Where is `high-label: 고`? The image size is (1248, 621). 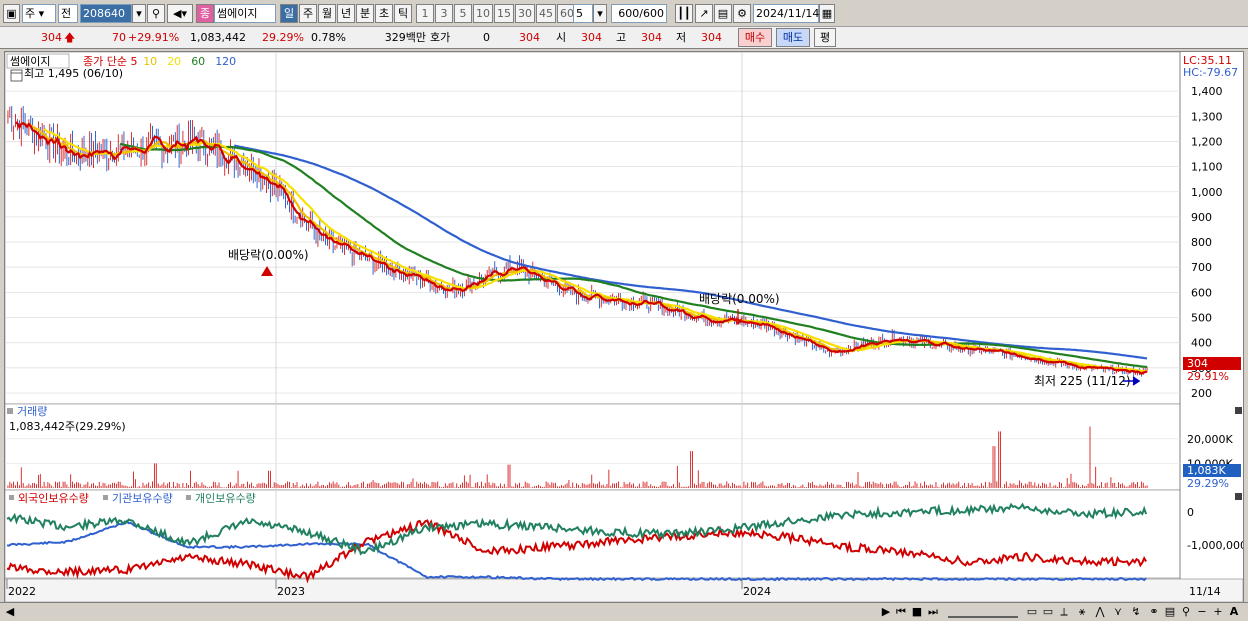 high-label: 고 is located at coordinates (621, 37).